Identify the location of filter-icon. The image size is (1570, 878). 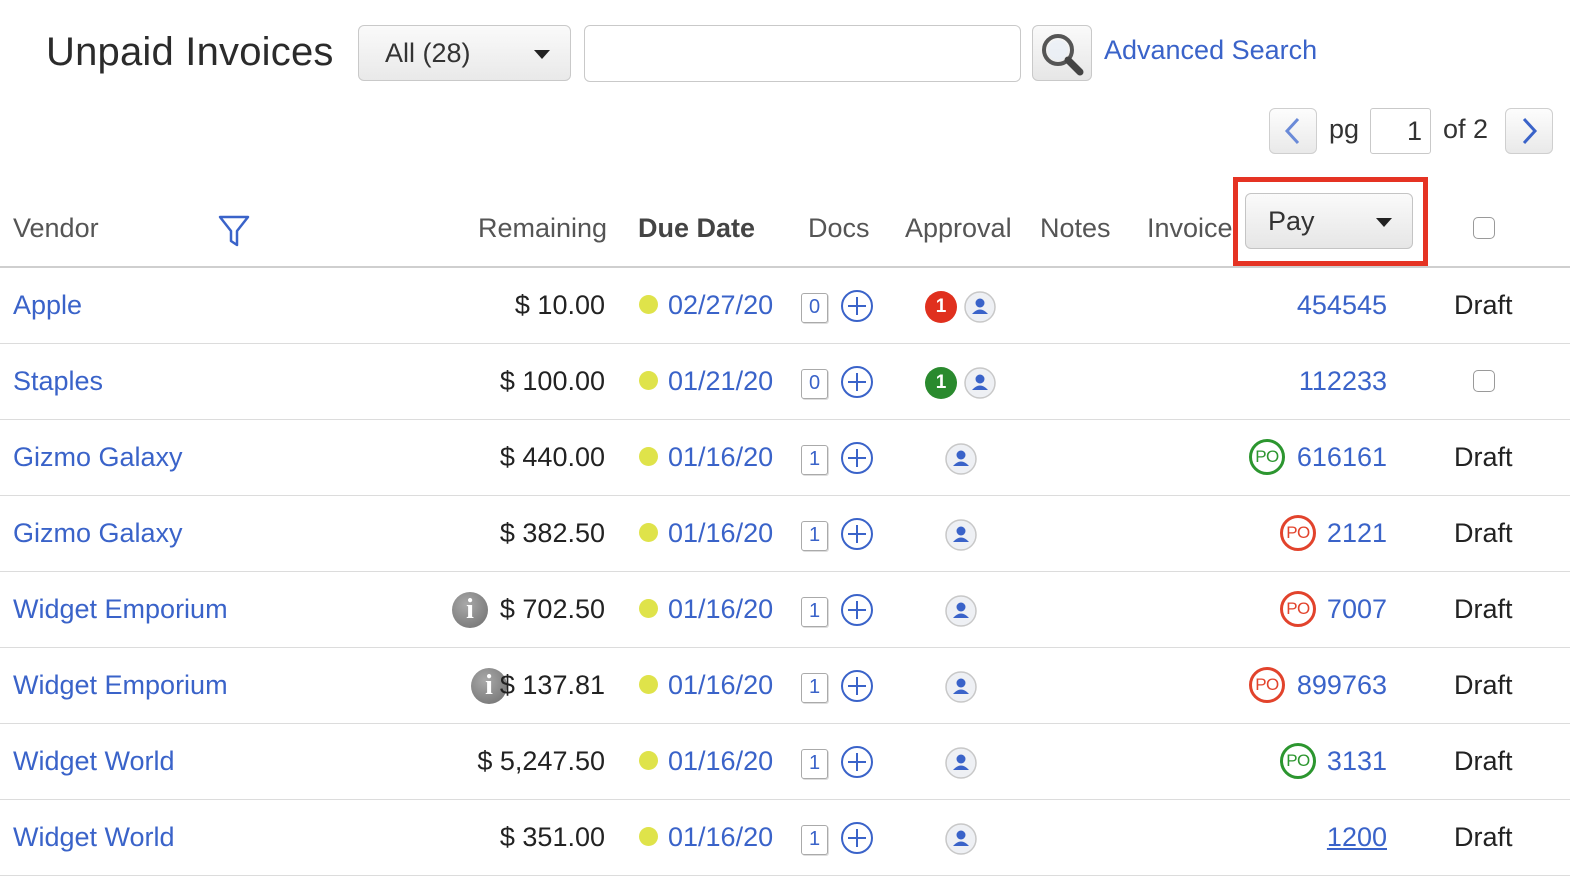
(234, 231).